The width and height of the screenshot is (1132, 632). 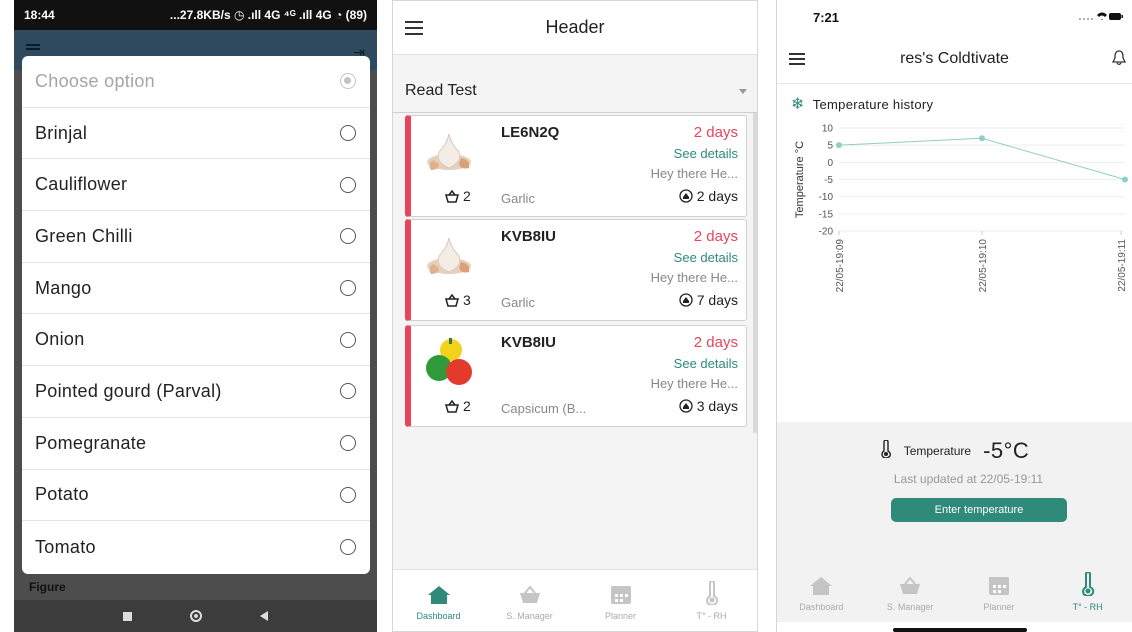 I want to click on status-time: 7:21, so click(x=826, y=17).